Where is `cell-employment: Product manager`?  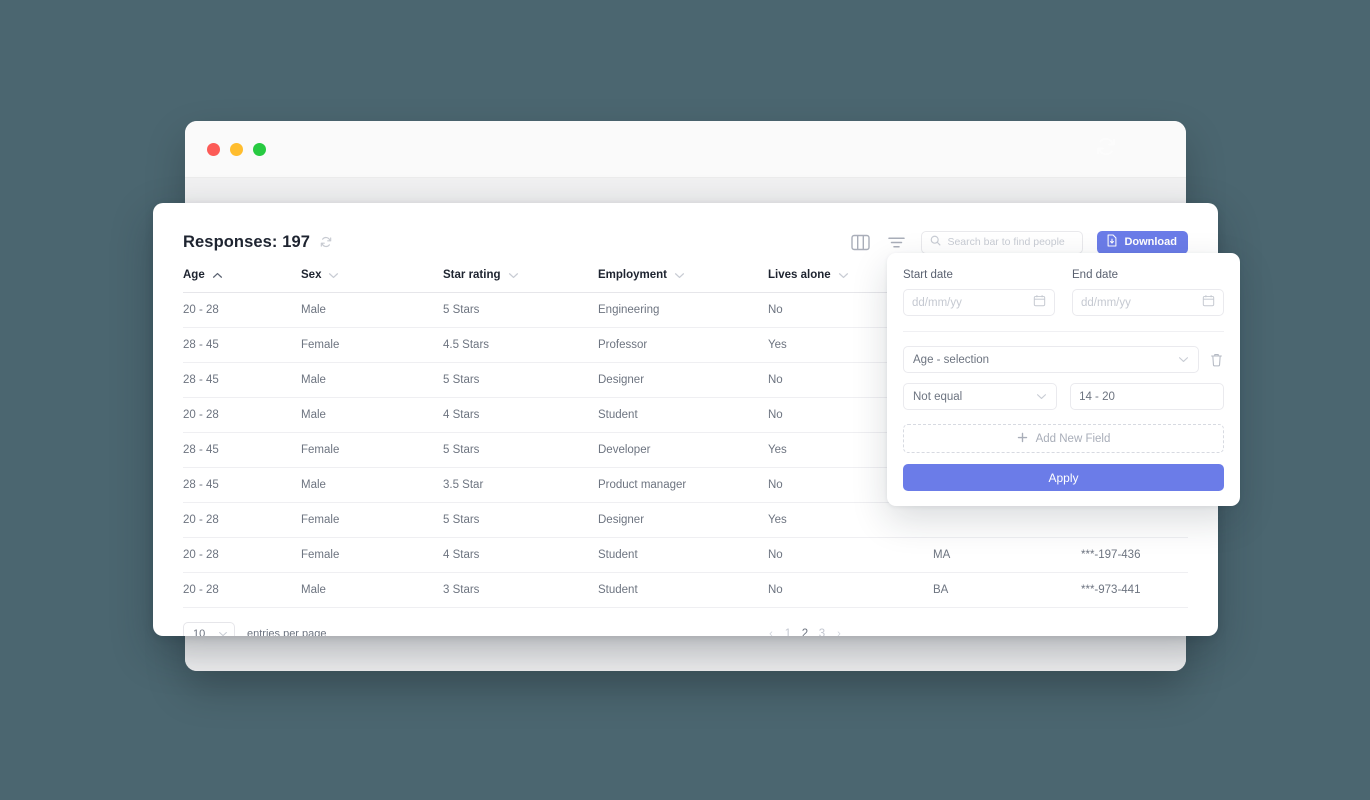
cell-employment: Product manager is located at coordinates (683, 485).